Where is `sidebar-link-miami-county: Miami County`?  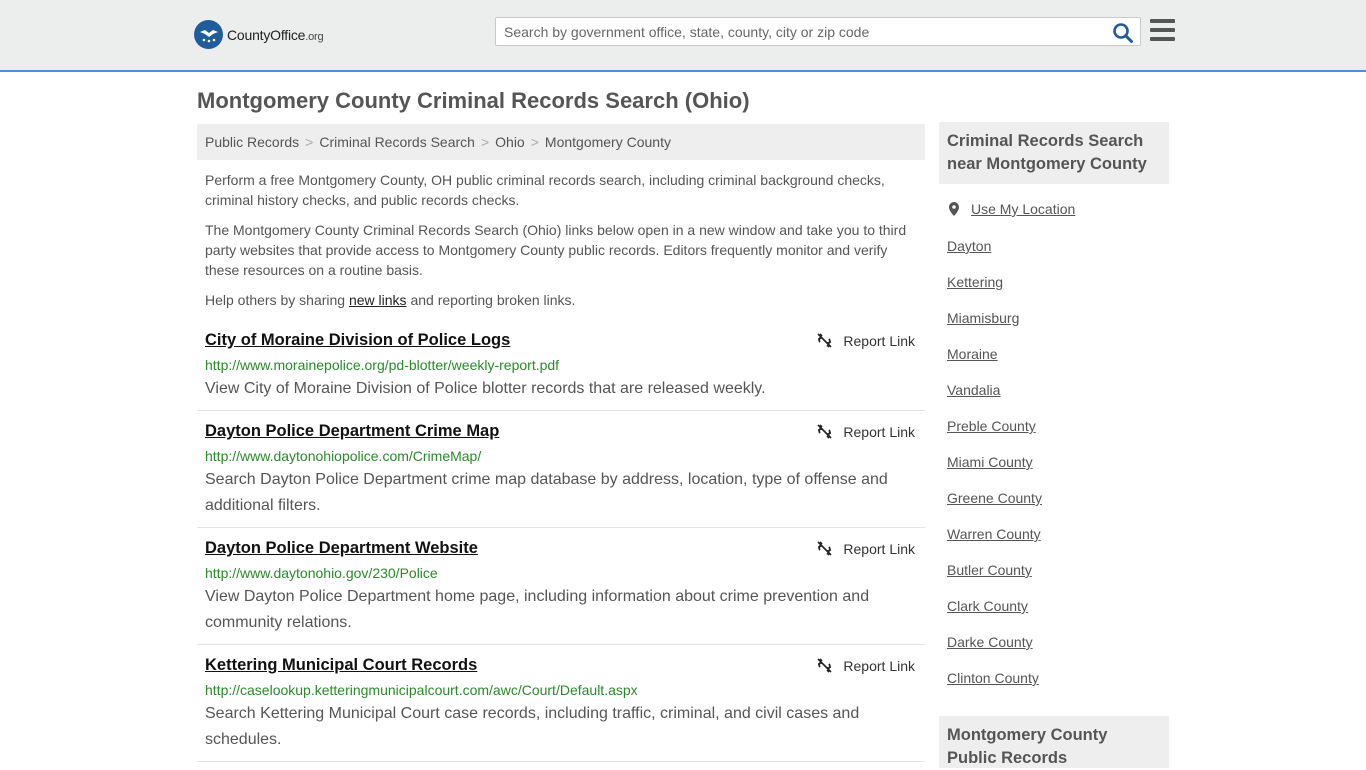
sidebar-link-miami-county: Miami County is located at coordinates (990, 462).